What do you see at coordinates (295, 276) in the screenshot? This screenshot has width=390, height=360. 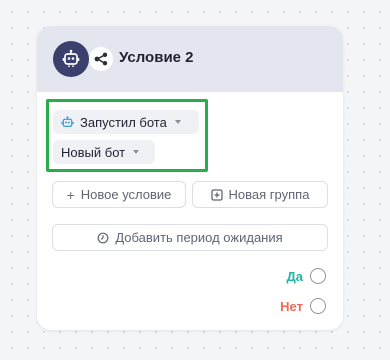 I see `output-yes-label: Да` at bounding box center [295, 276].